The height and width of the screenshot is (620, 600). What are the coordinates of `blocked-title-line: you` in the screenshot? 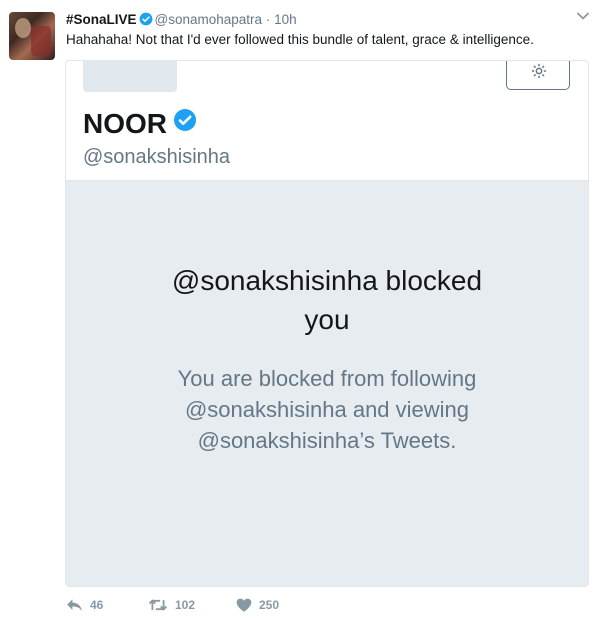 It's located at (327, 319).